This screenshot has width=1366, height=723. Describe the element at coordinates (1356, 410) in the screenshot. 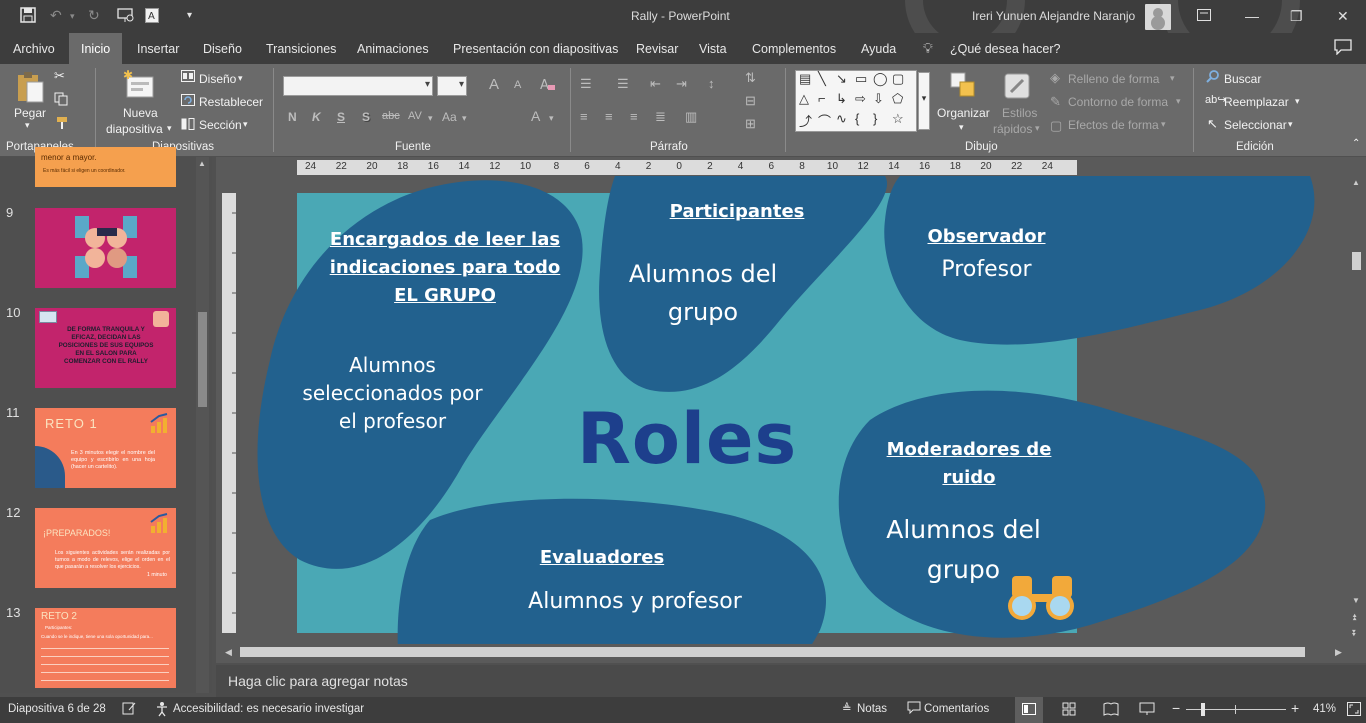

I see `editor-vertical-scrollbar: ▲ ▼ ⏫︎ ⏬︎` at that location.